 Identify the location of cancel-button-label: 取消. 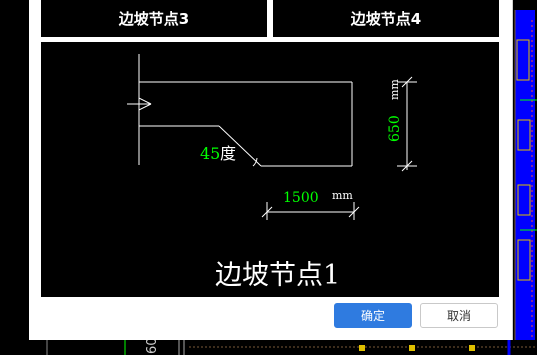
(458, 316).